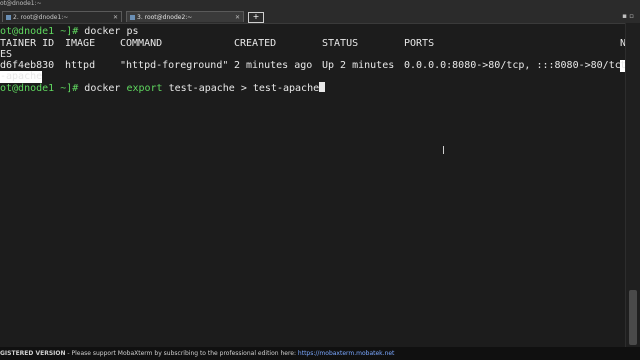 This screenshot has height=360, width=640. I want to click on new-tab-button: +, so click(256, 17).